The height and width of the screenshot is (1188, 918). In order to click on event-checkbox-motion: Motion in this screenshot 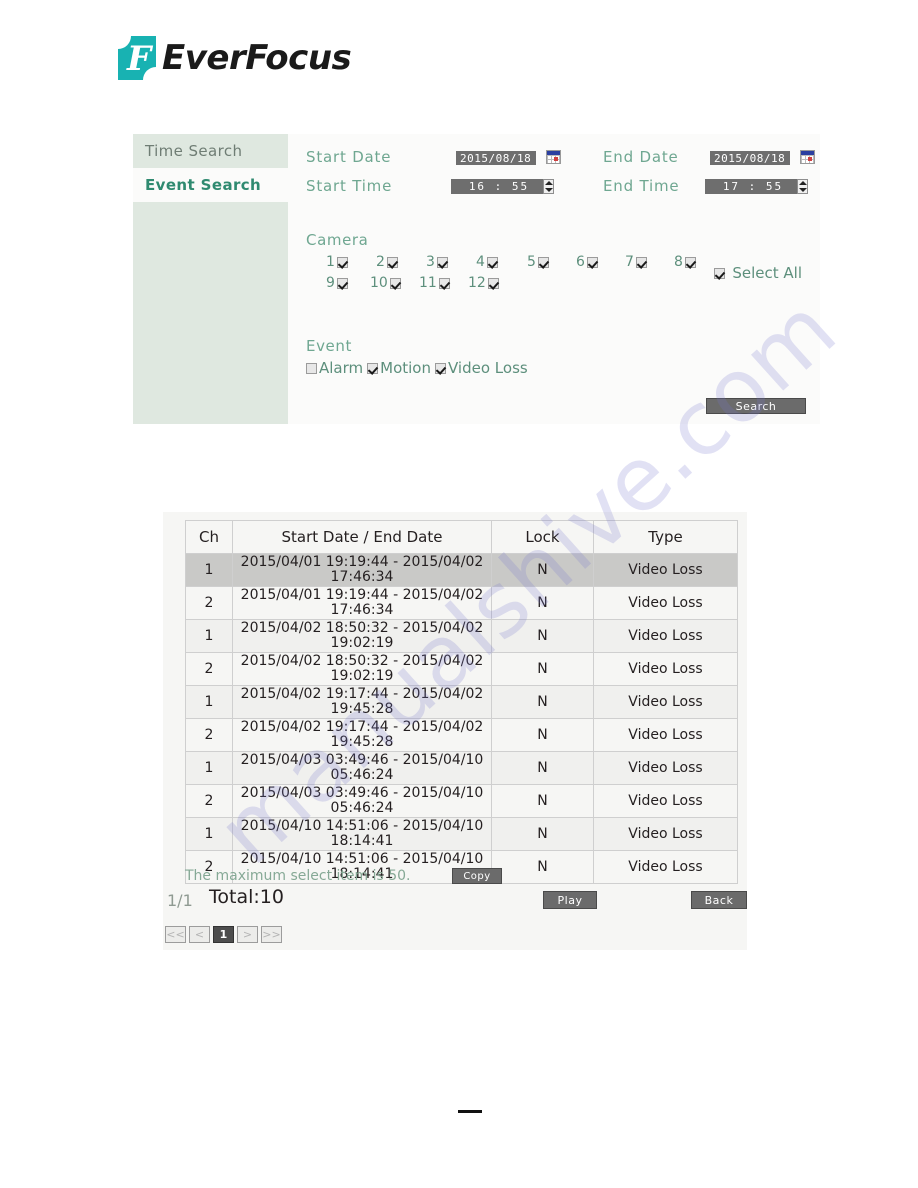, I will do `click(399, 368)`.